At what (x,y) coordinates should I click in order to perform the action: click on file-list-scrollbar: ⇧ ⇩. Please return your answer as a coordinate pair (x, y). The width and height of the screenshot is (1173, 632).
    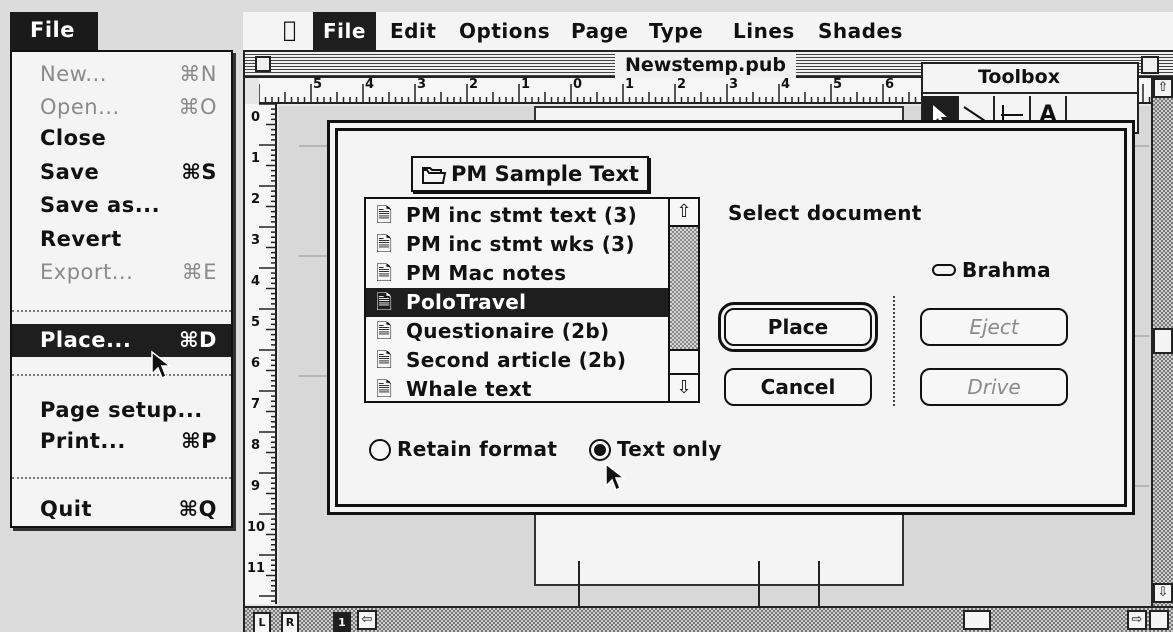
    Looking at the image, I should click on (683, 300).